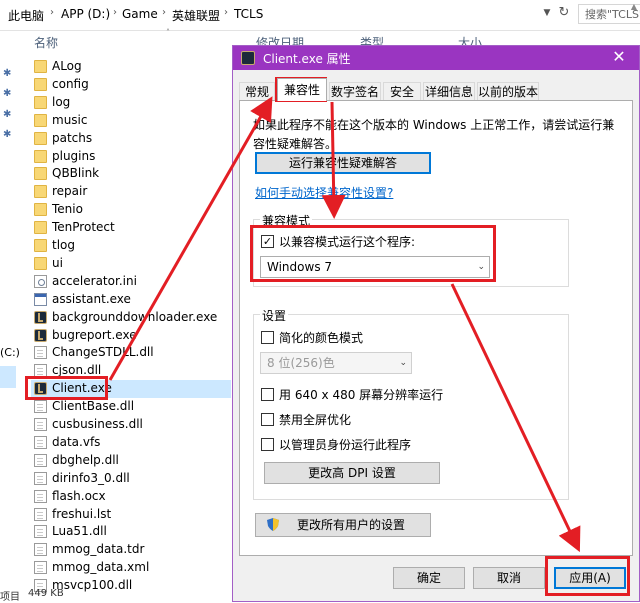  Describe the element at coordinates (168, 32) in the screenshot. I see `sort-caret-icon: ˄` at that location.